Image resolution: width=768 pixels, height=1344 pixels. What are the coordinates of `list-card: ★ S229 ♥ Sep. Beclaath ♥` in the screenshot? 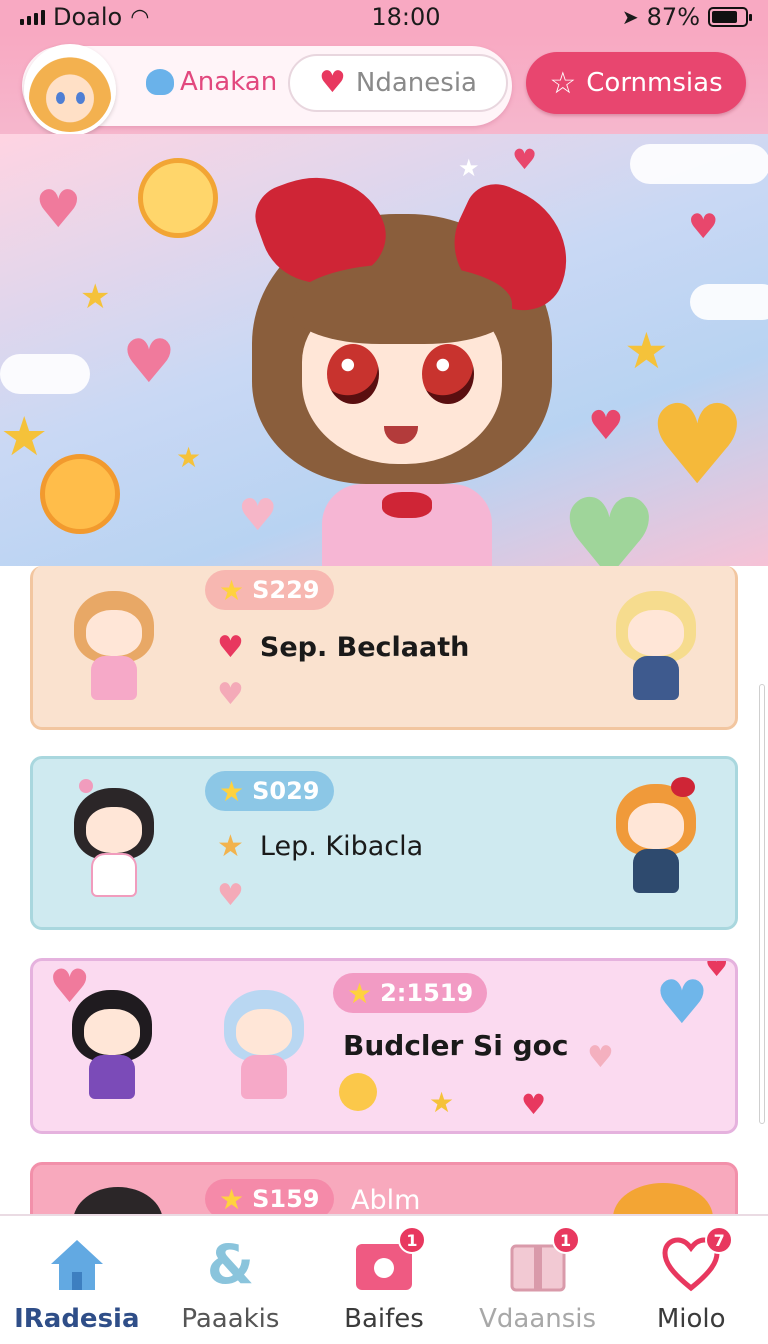 It's located at (384, 648).